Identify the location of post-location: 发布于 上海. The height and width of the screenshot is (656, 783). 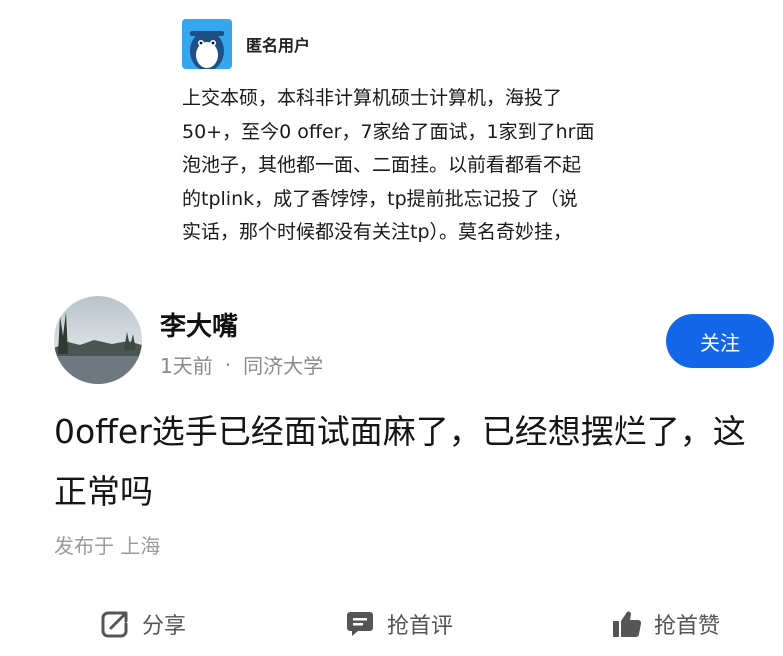
(107, 546).